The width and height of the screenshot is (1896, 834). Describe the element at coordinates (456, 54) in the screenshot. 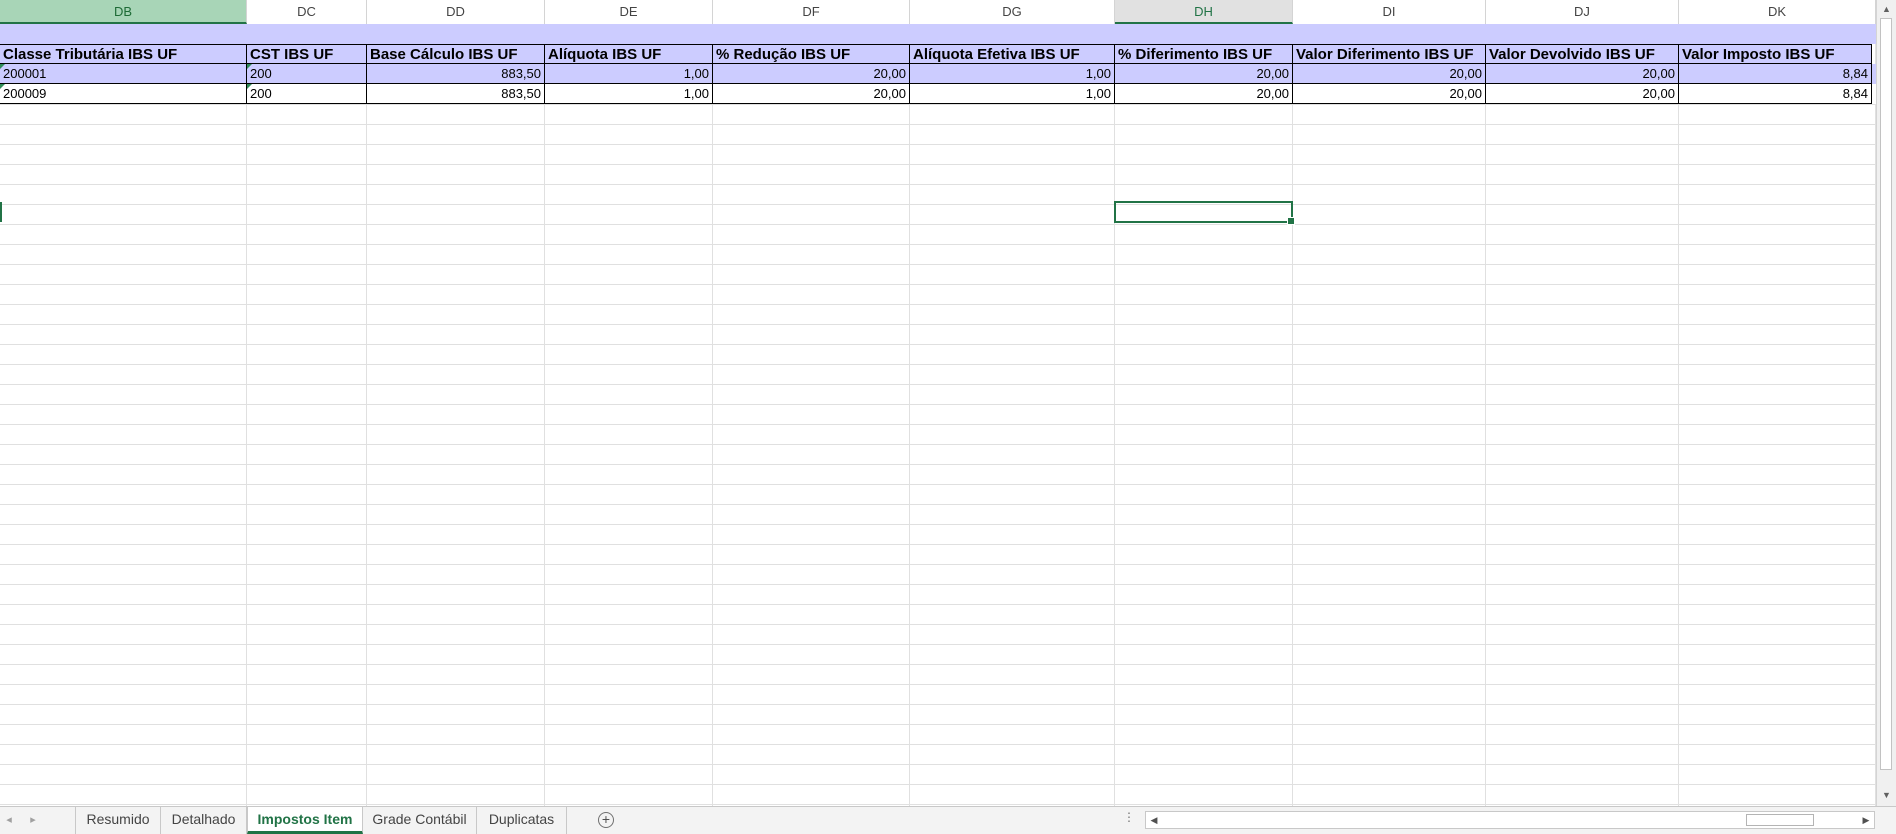

I see `header-cell: Base Cálculo IBS UF` at that location.